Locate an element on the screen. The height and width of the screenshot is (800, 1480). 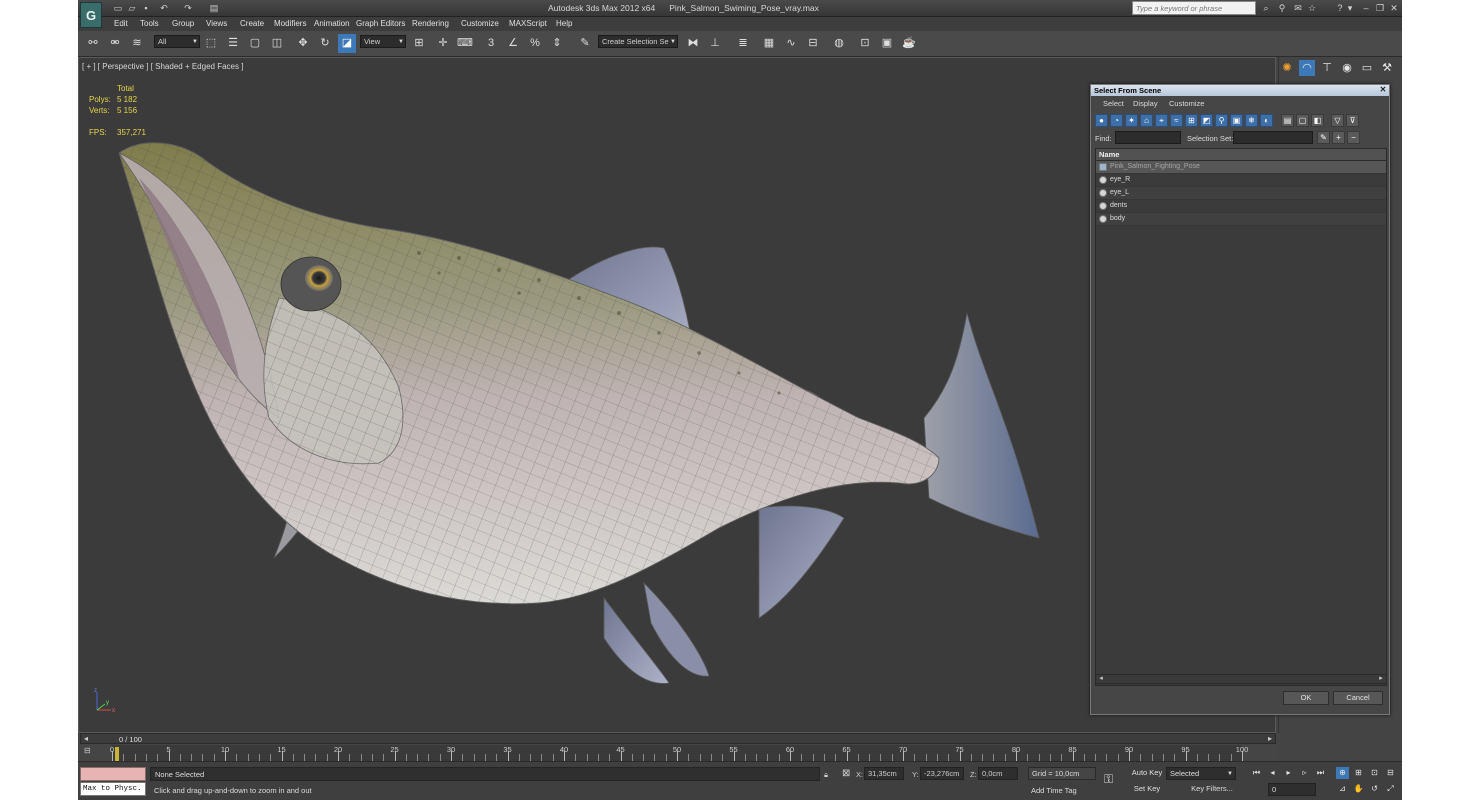
motion-tab-icon: ◉ is located at coordinates (1347, 68).